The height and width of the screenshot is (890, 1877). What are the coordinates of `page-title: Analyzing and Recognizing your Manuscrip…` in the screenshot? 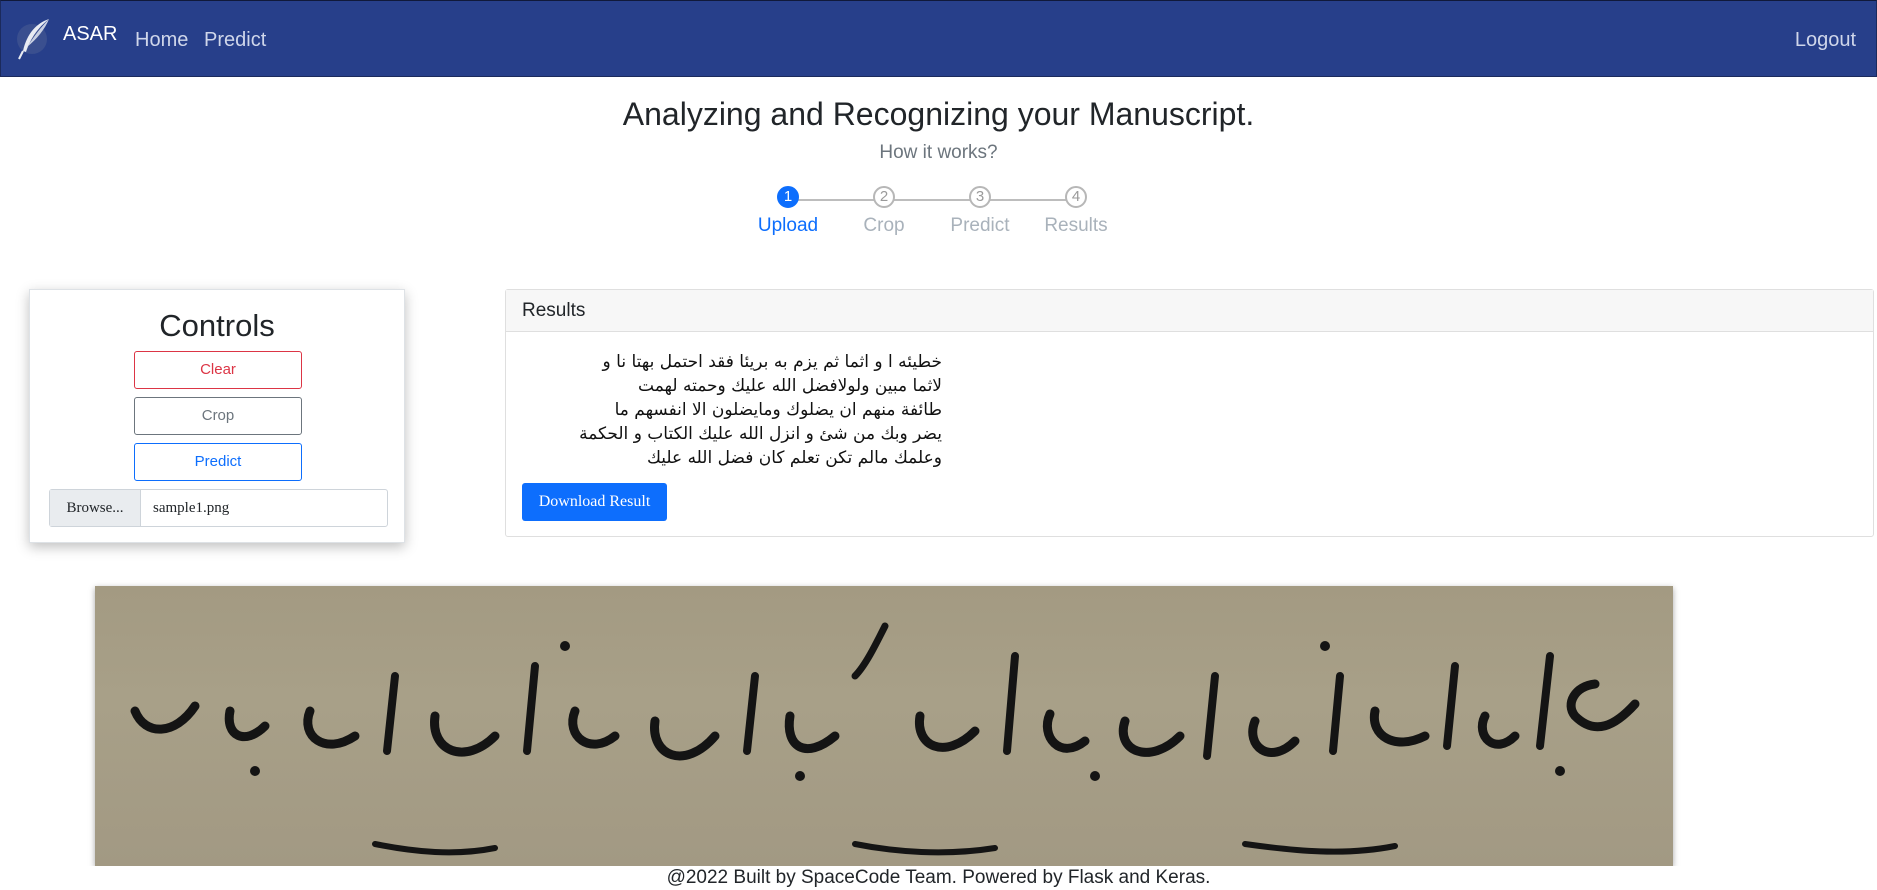 It's located at (938, 114).